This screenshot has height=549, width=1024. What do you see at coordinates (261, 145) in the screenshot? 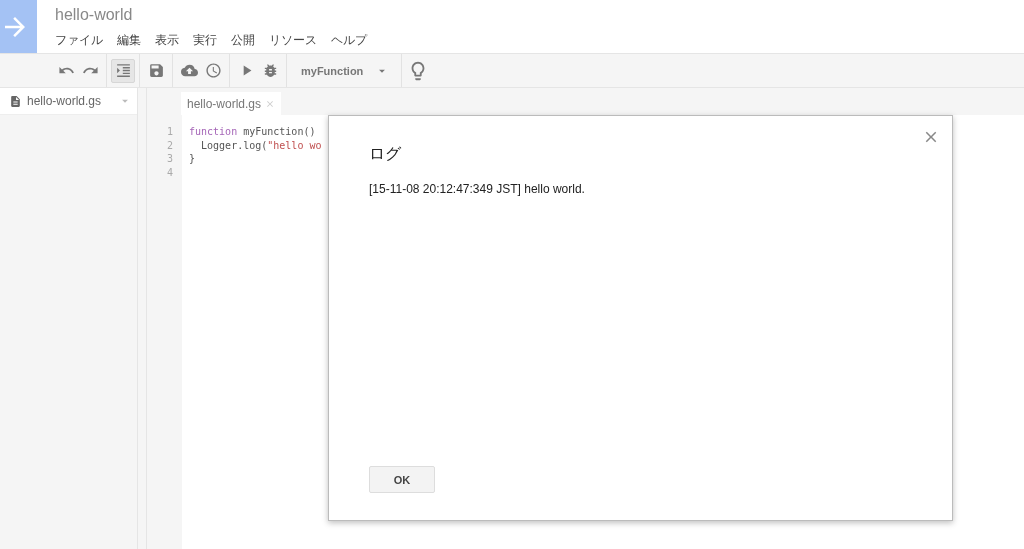
I see `code-line: Logger.log("hello wo` at bounding box center [261, 145].